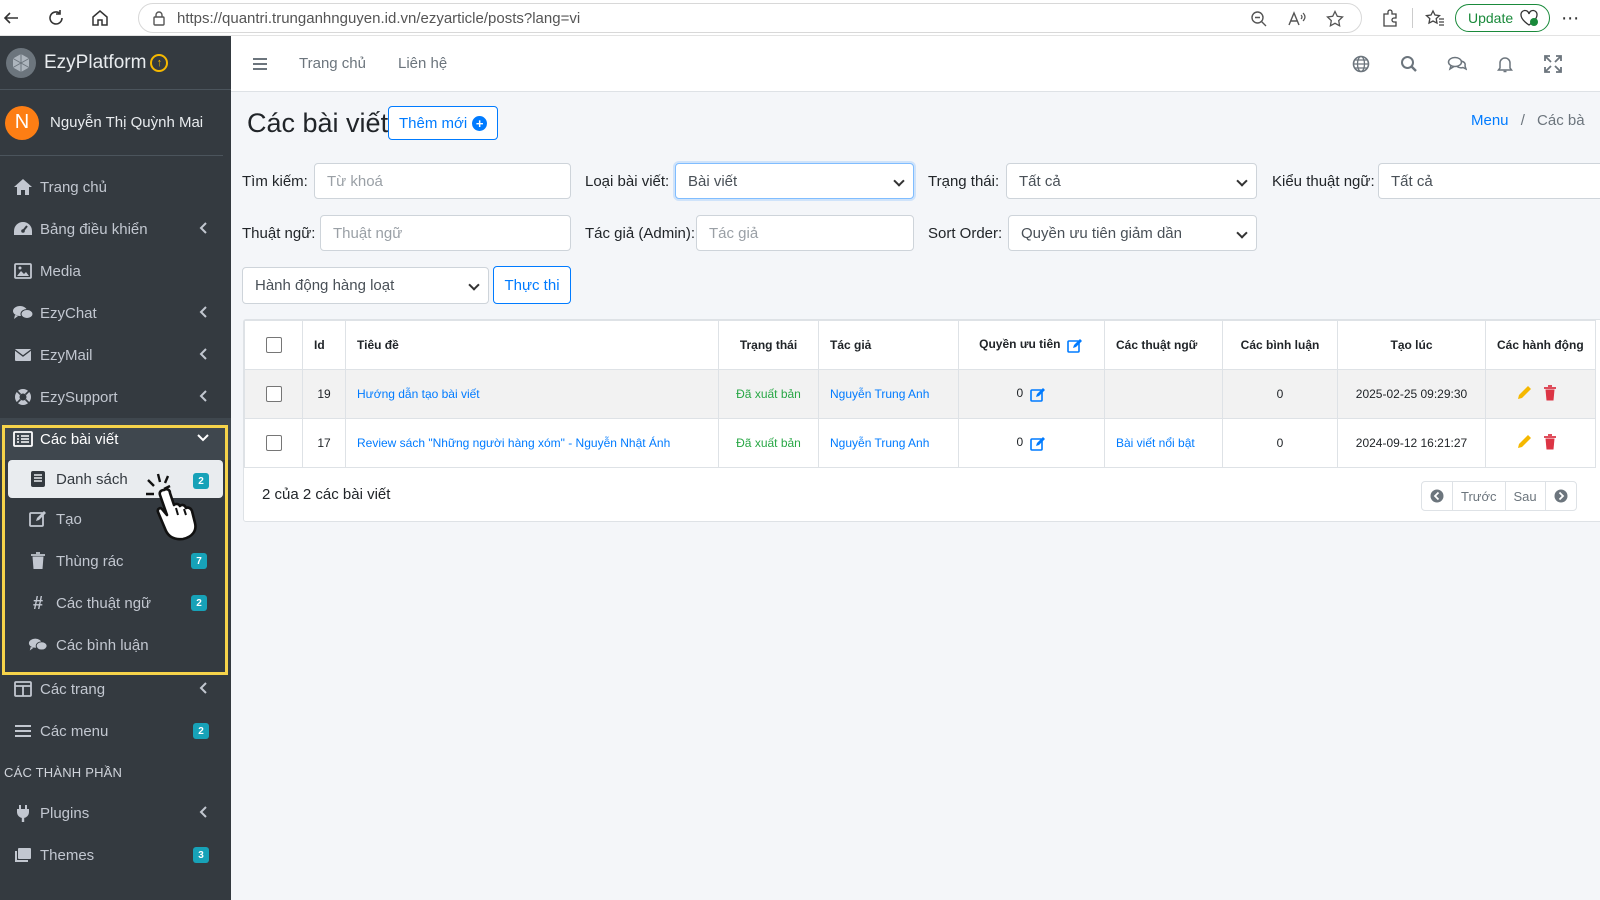 The width and height of the screenshot is (1600, 900). What do you see at coordinates (1155, 443) in the screenshot?
I see `row-term-link: Bài viết nổi bật` at bounding box center [1155, 443].